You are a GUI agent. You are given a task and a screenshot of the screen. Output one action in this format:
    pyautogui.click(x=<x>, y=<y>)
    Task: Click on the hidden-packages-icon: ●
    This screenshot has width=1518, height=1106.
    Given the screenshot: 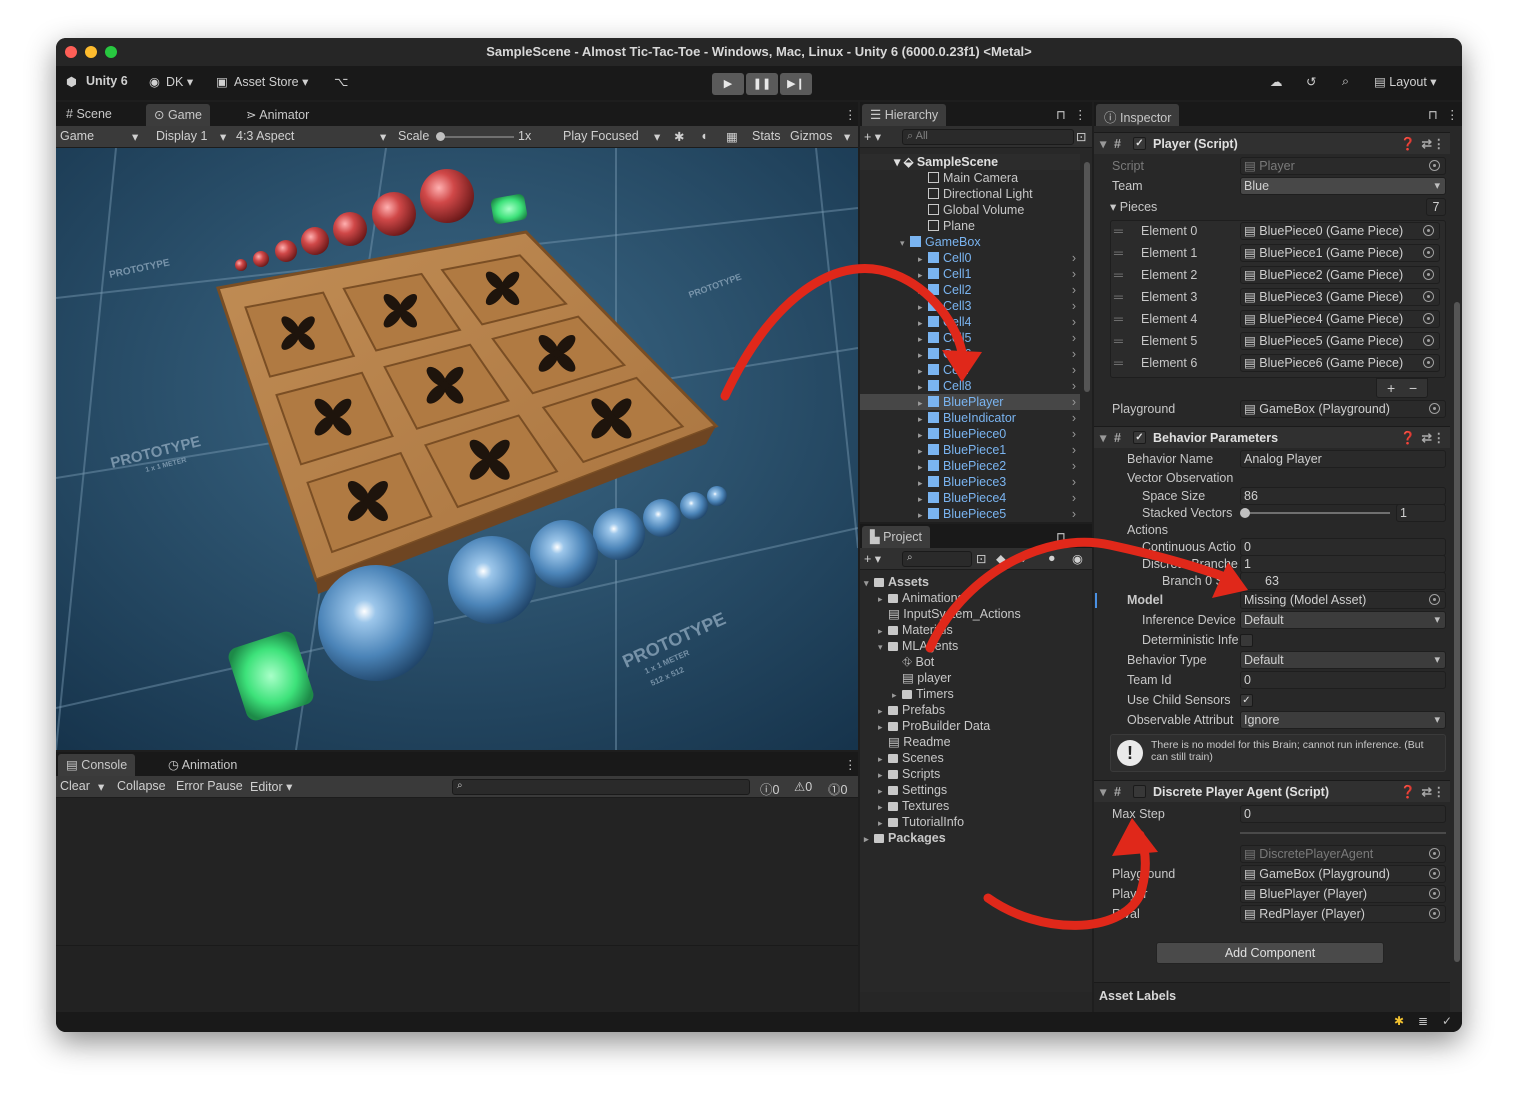 What is the action you would take?
    pyautogui.click(x=1052, y=558)
    